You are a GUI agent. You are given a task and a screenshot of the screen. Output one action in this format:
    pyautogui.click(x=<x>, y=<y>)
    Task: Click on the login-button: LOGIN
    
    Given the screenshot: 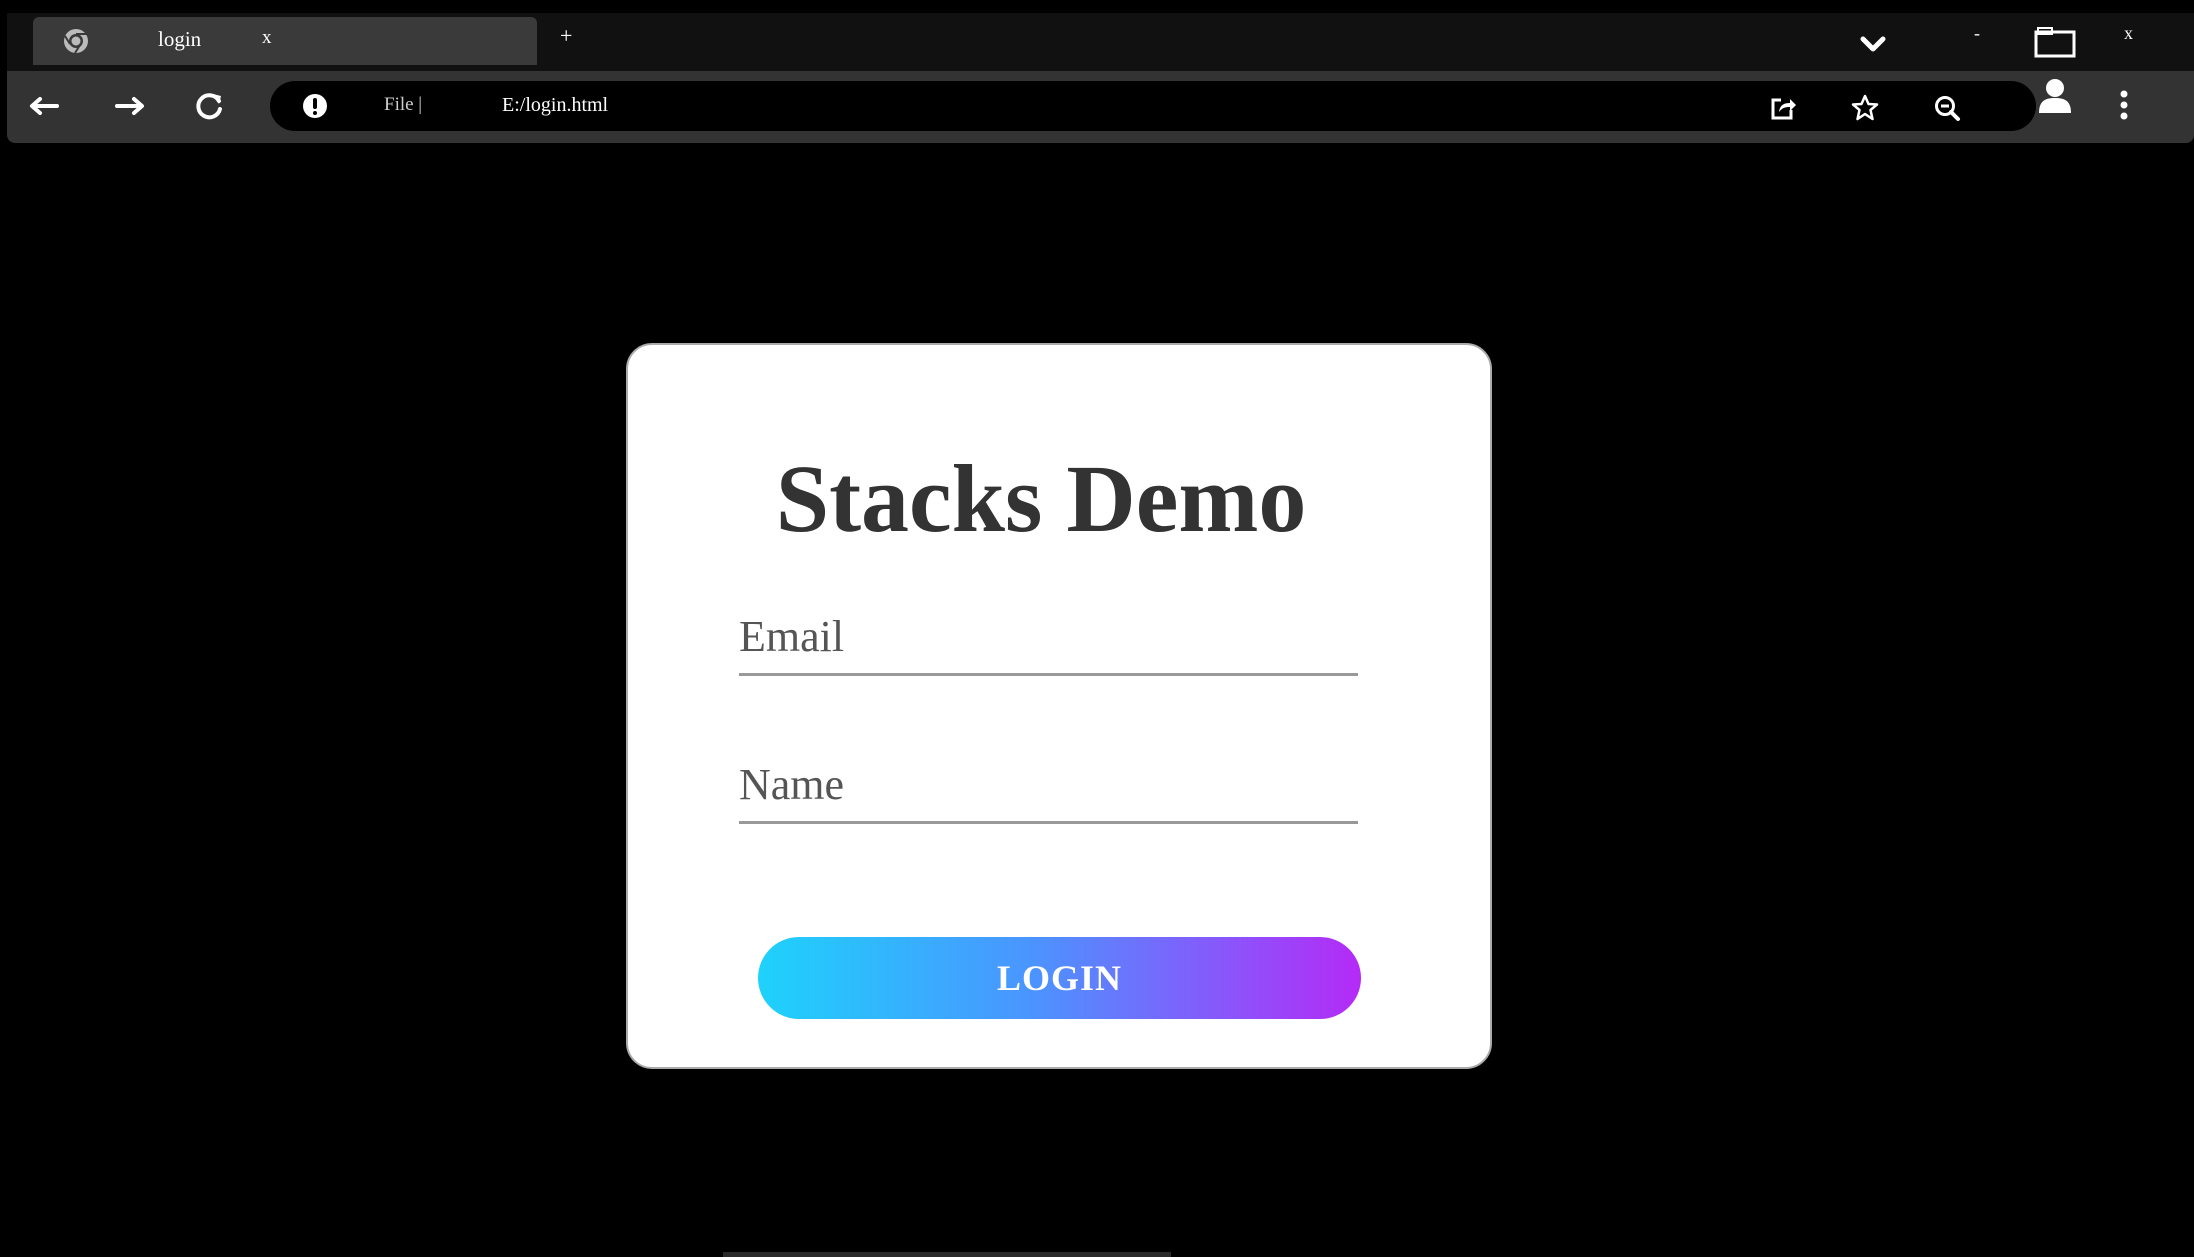 What is the action you would take?
    pyautogui.click(x=1059, y=978)
    